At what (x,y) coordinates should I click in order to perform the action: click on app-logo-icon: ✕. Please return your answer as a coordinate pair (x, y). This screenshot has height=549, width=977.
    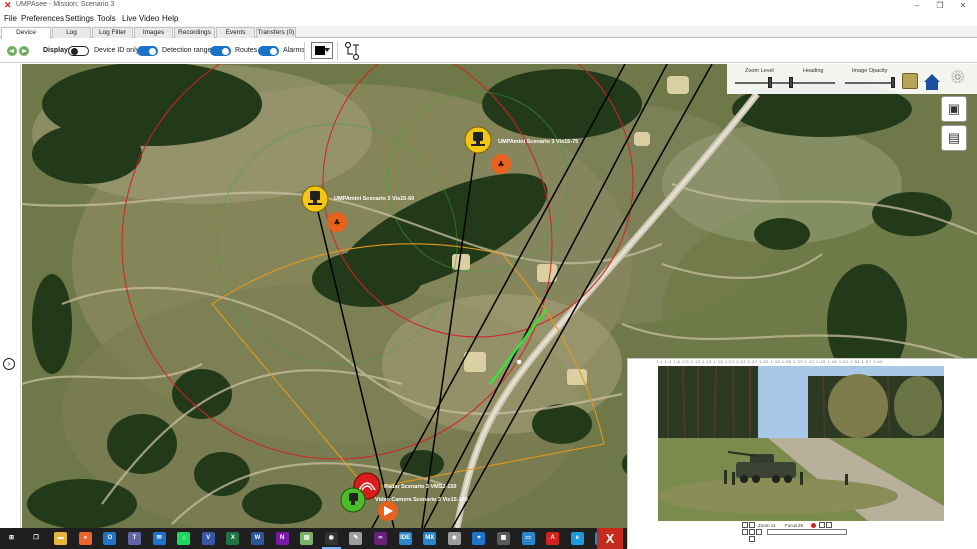
    Looking at the image, I should click on (8, 5).